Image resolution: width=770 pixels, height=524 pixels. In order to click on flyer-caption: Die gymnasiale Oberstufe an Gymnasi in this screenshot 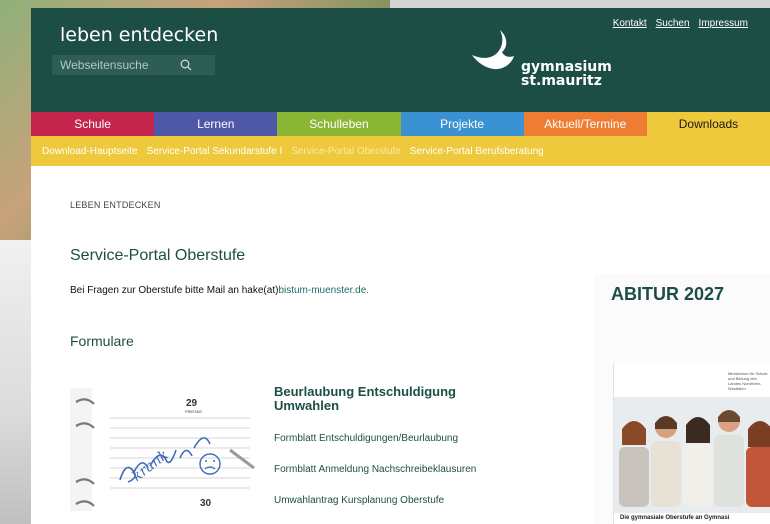, I will do `click(675, 518)`.